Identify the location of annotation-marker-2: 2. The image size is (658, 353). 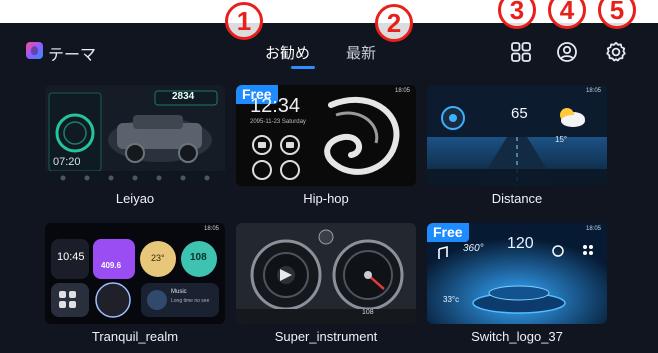
(394, 23).